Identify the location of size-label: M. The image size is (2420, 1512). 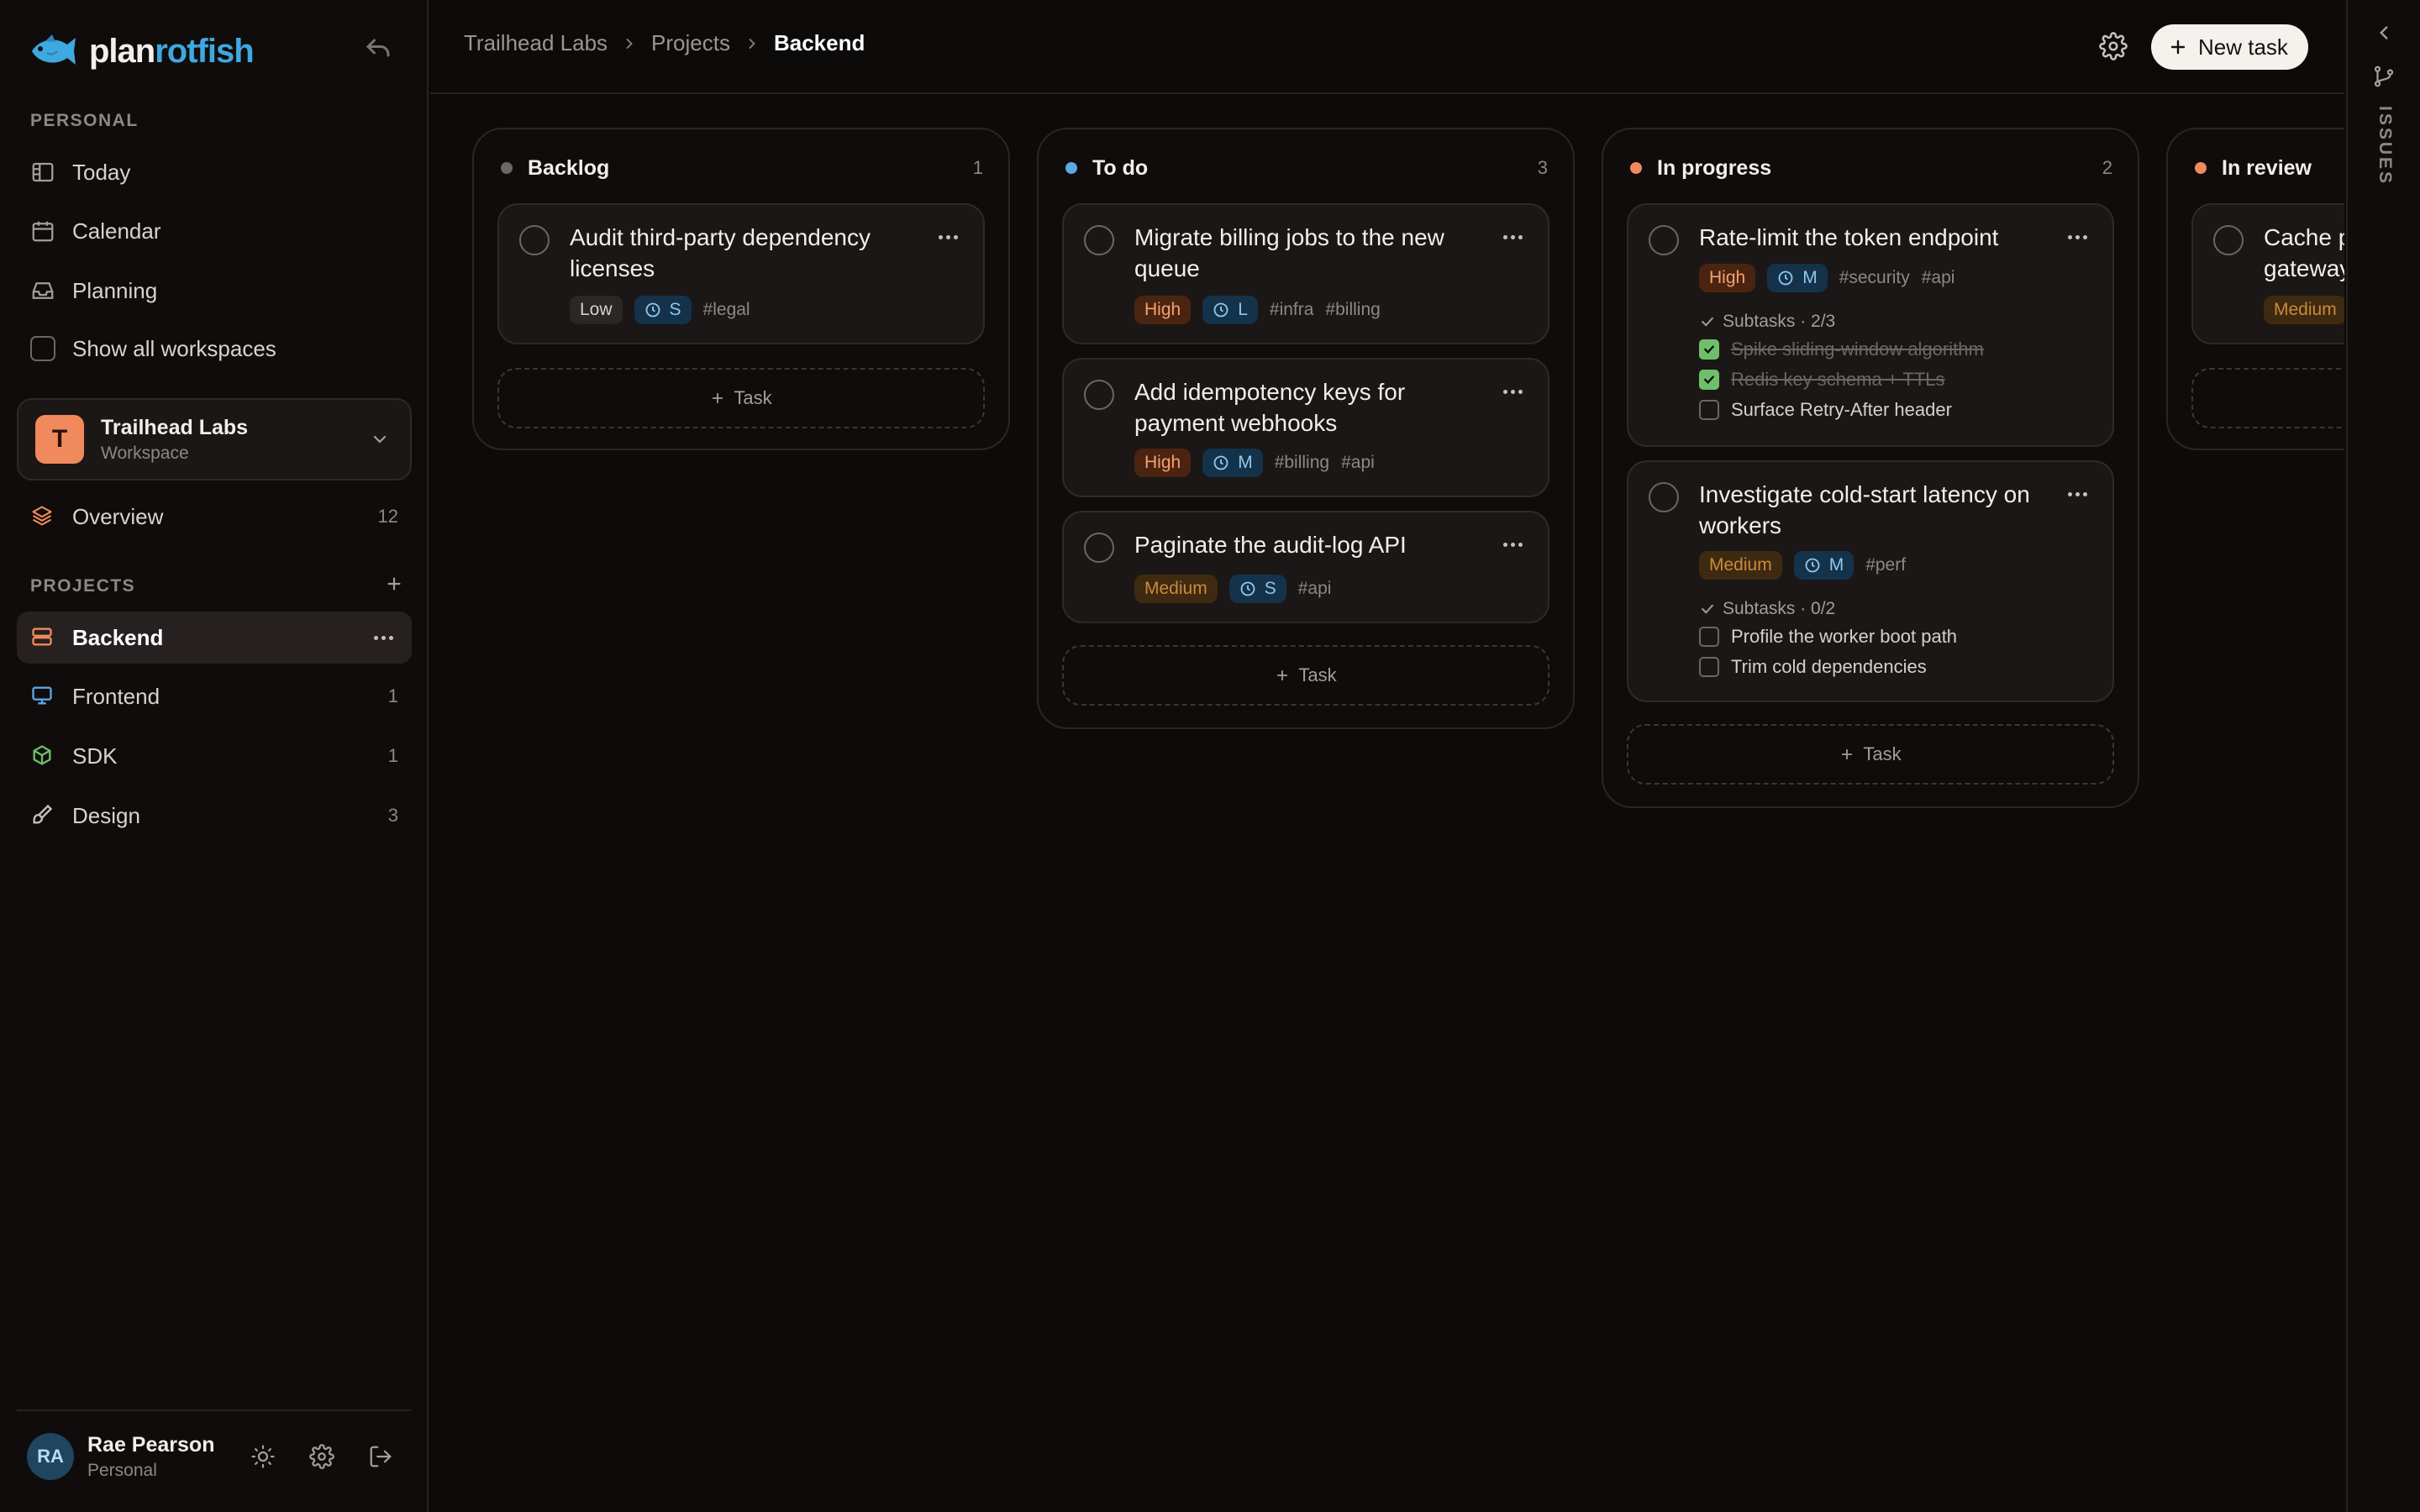
(1836, 565).